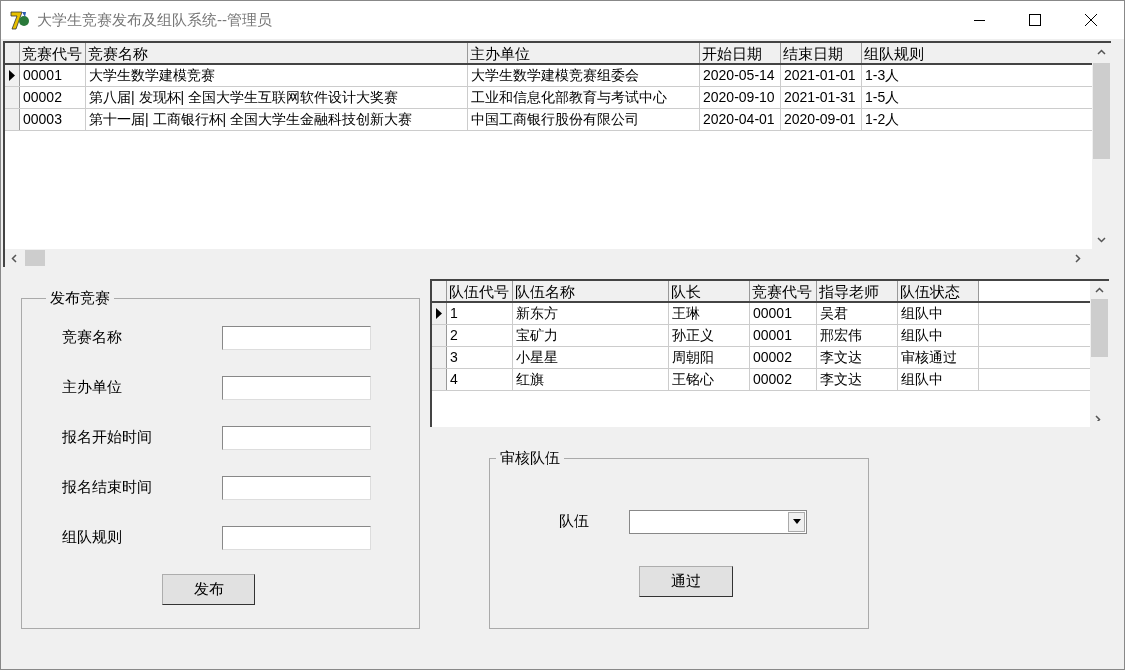 This screenshot has height=670, width=1125. Describe the element at coordinates (277, 53) in the screenshot. I see `column-header: 竞赛名称` at that location.